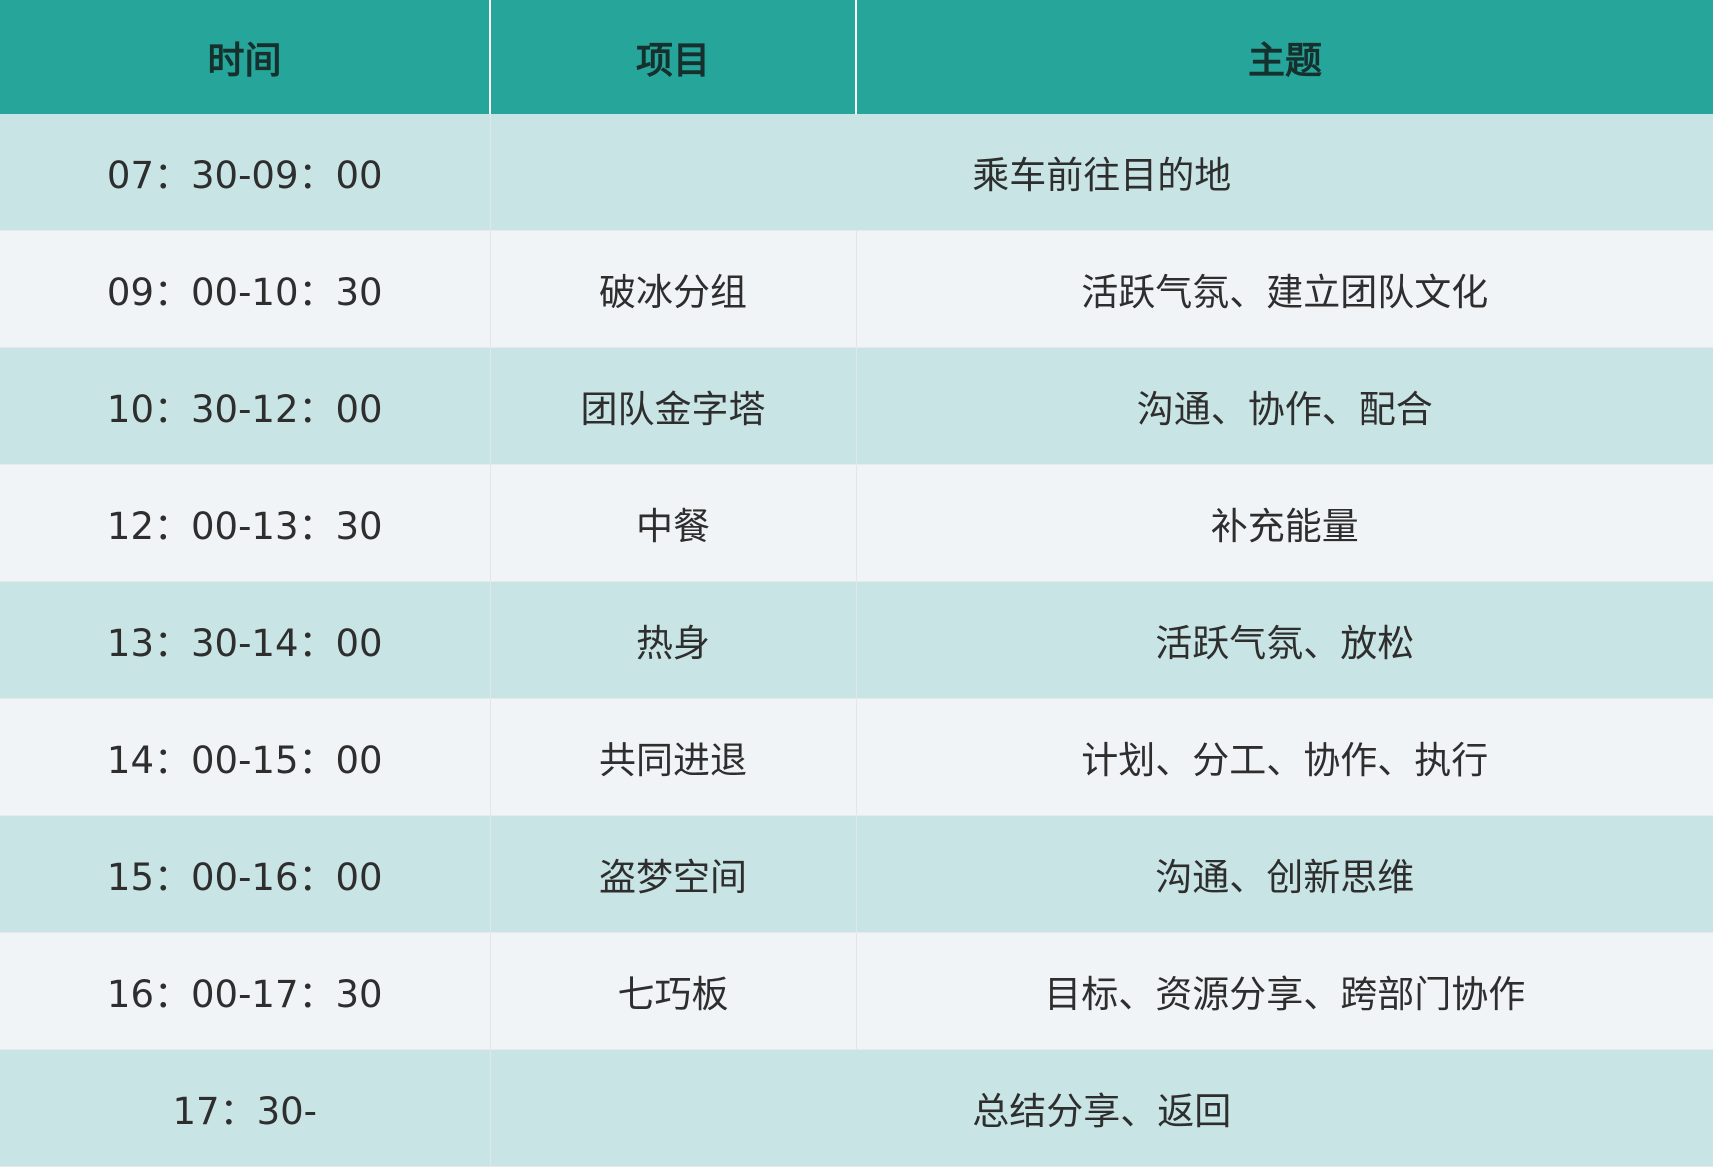  Describe the element at coordinates (245, 172) in the screenshot. I see `time-cell: 07：30-09：00` at that location.